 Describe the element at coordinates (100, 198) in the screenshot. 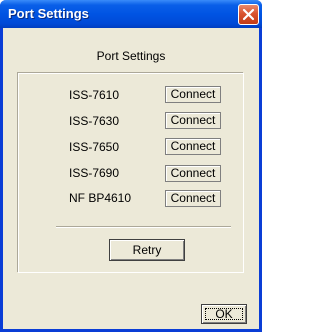

I see `port-name: NF BP4610` at that location.